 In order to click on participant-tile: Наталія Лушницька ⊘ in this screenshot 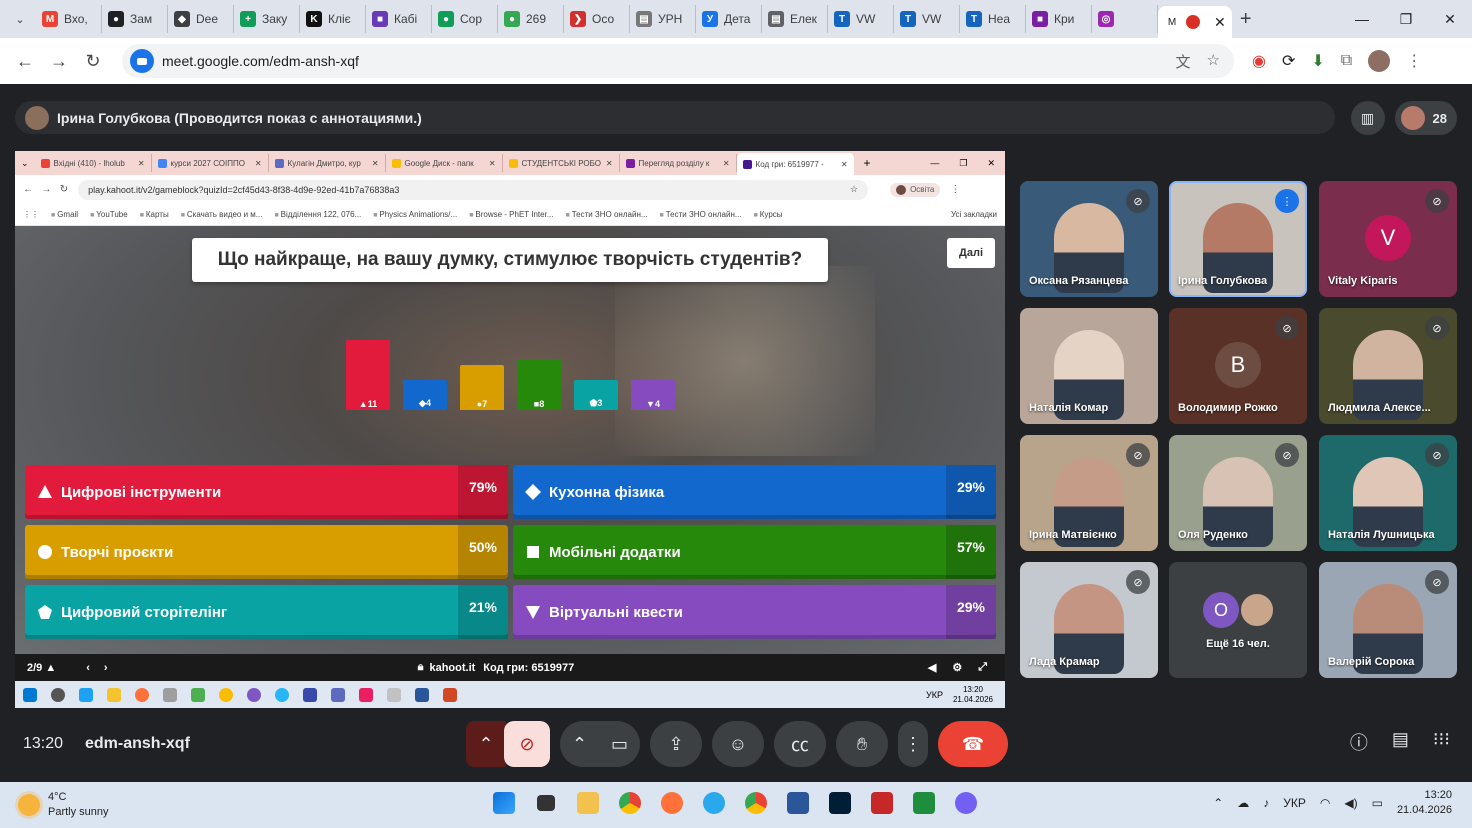, I will do `click(1388, 493)`.